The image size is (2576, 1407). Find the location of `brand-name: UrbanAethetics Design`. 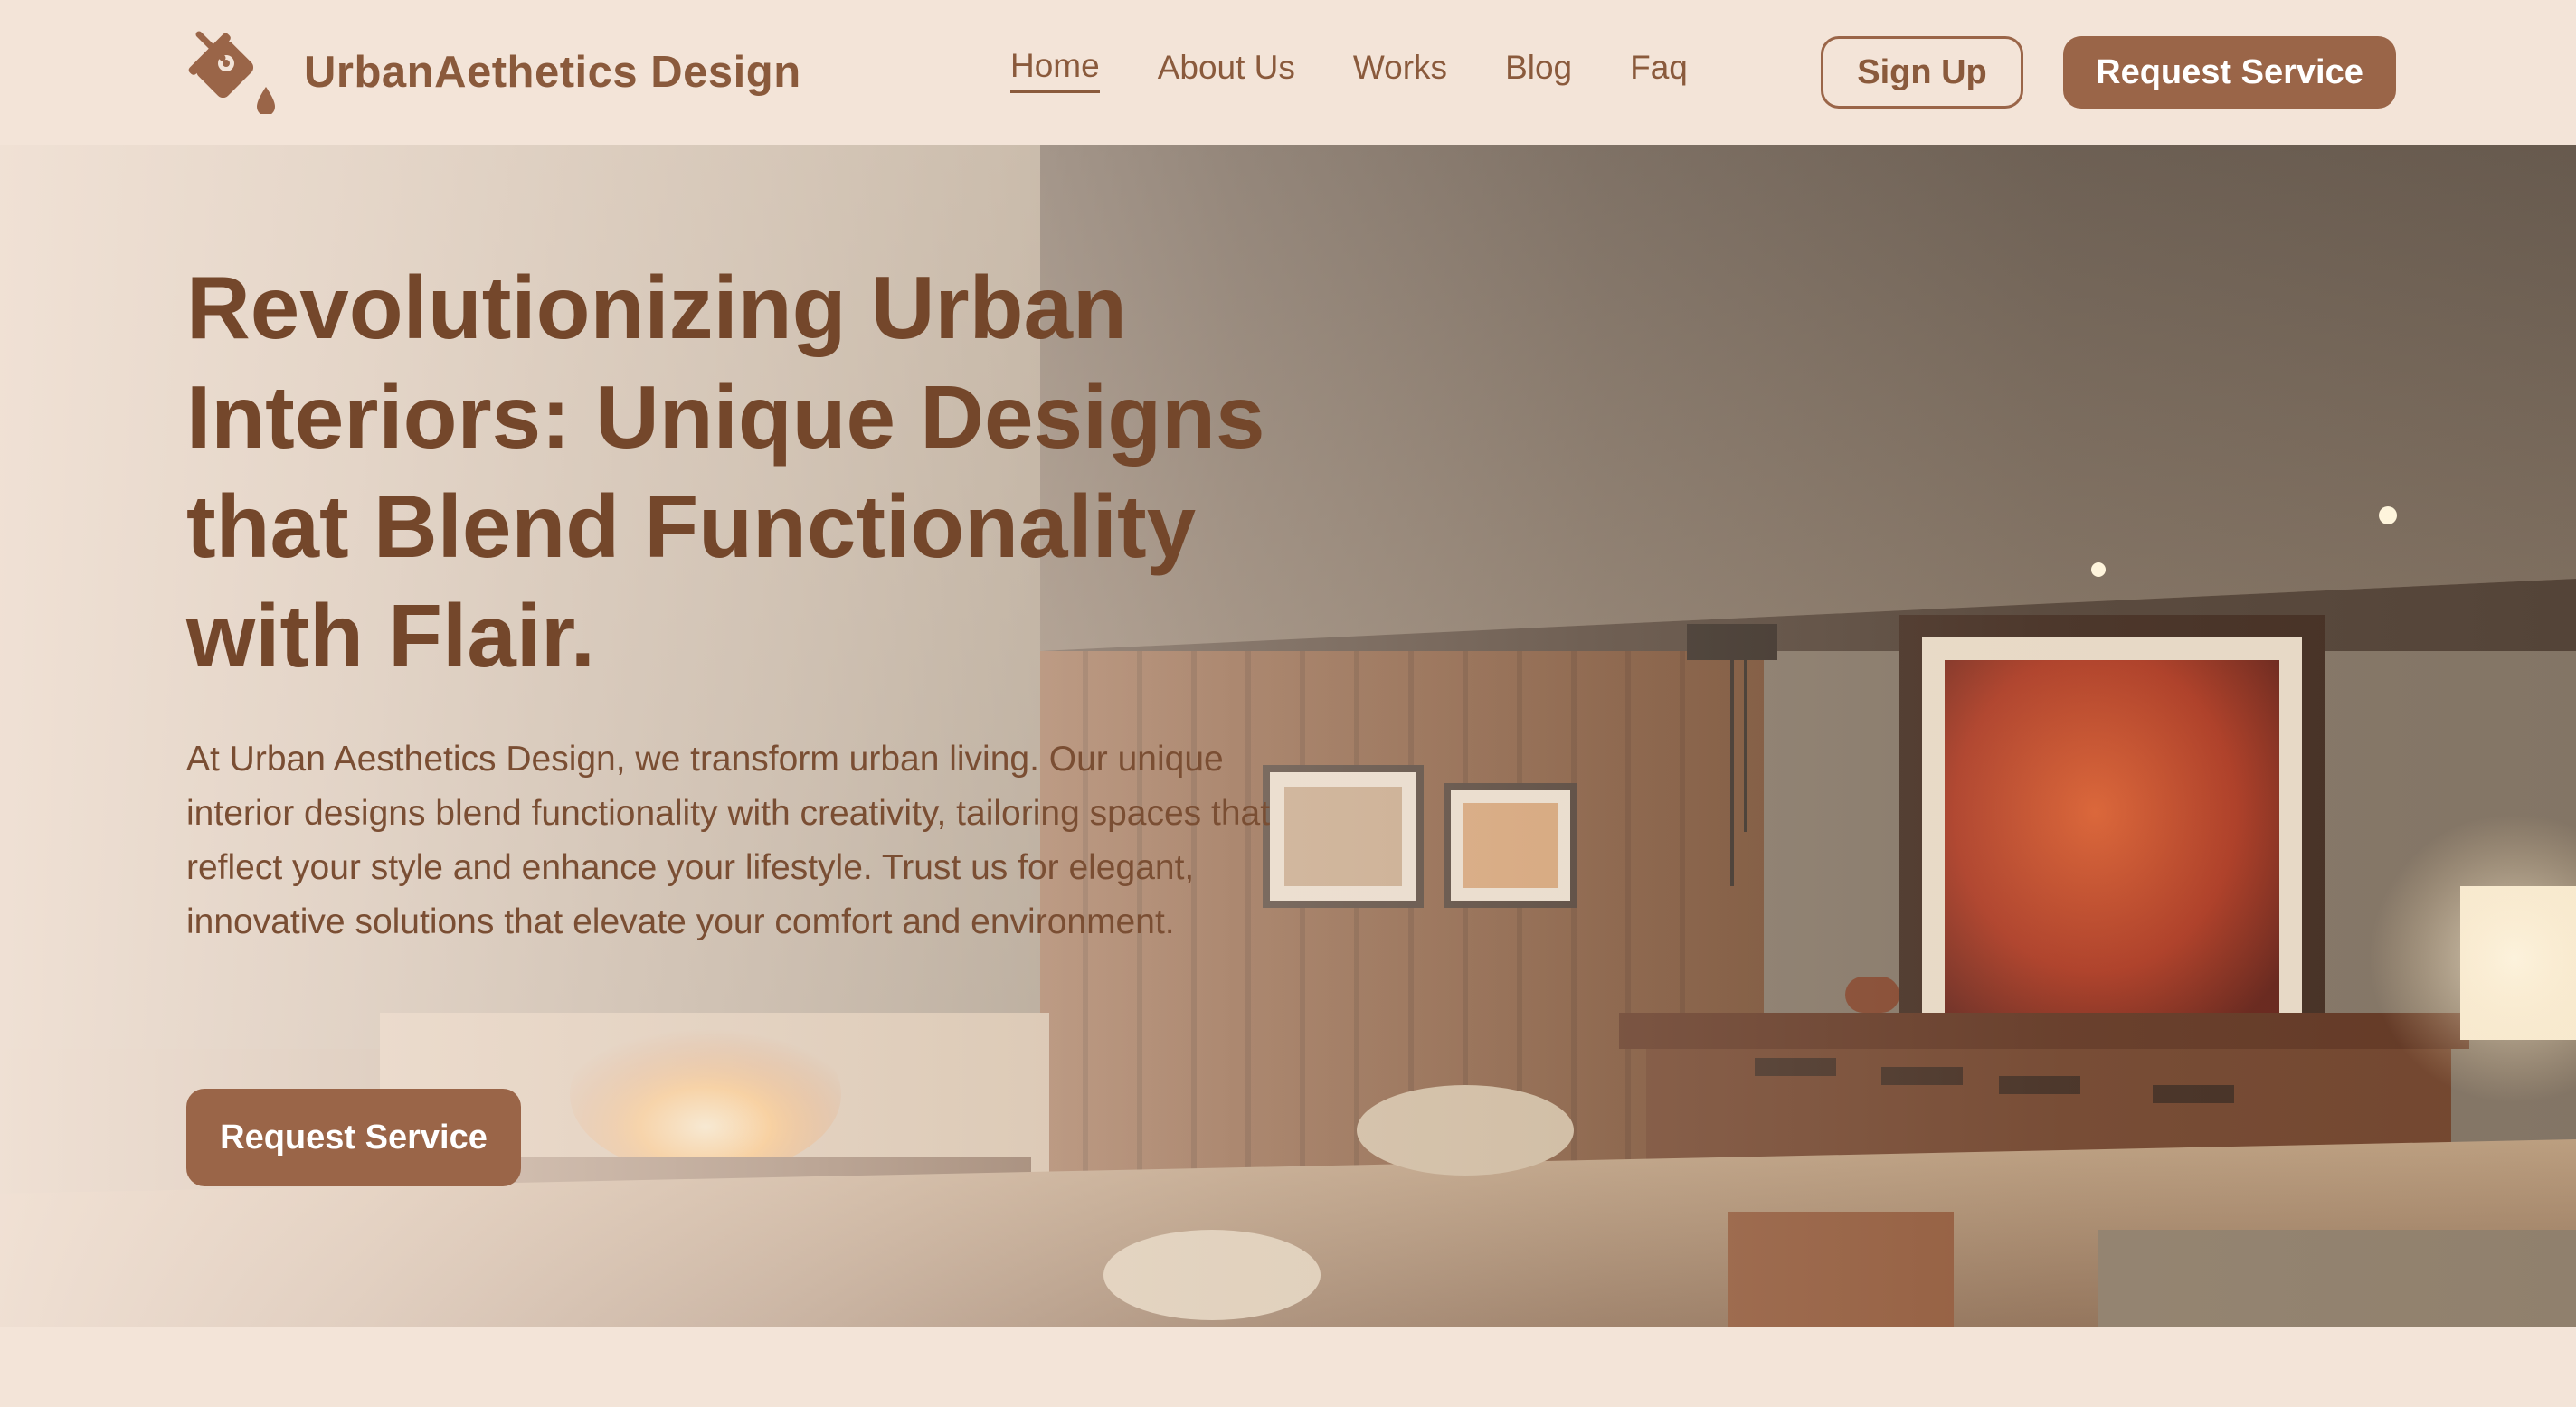

brand-name: UrbanAethetics Design is located at coordinates (552, 72).